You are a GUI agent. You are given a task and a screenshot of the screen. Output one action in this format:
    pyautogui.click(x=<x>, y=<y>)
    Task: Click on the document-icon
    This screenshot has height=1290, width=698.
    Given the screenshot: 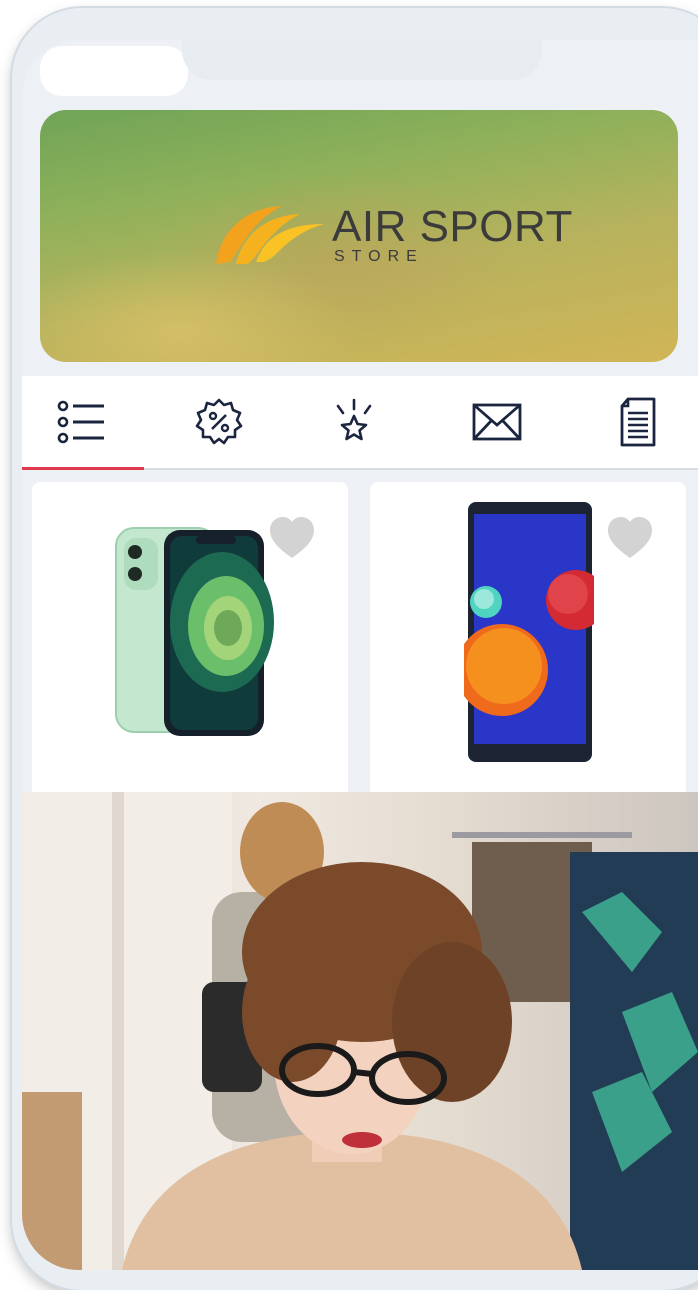 What is the action you would take?
    pyautogui.click(x=638, y=422)
    